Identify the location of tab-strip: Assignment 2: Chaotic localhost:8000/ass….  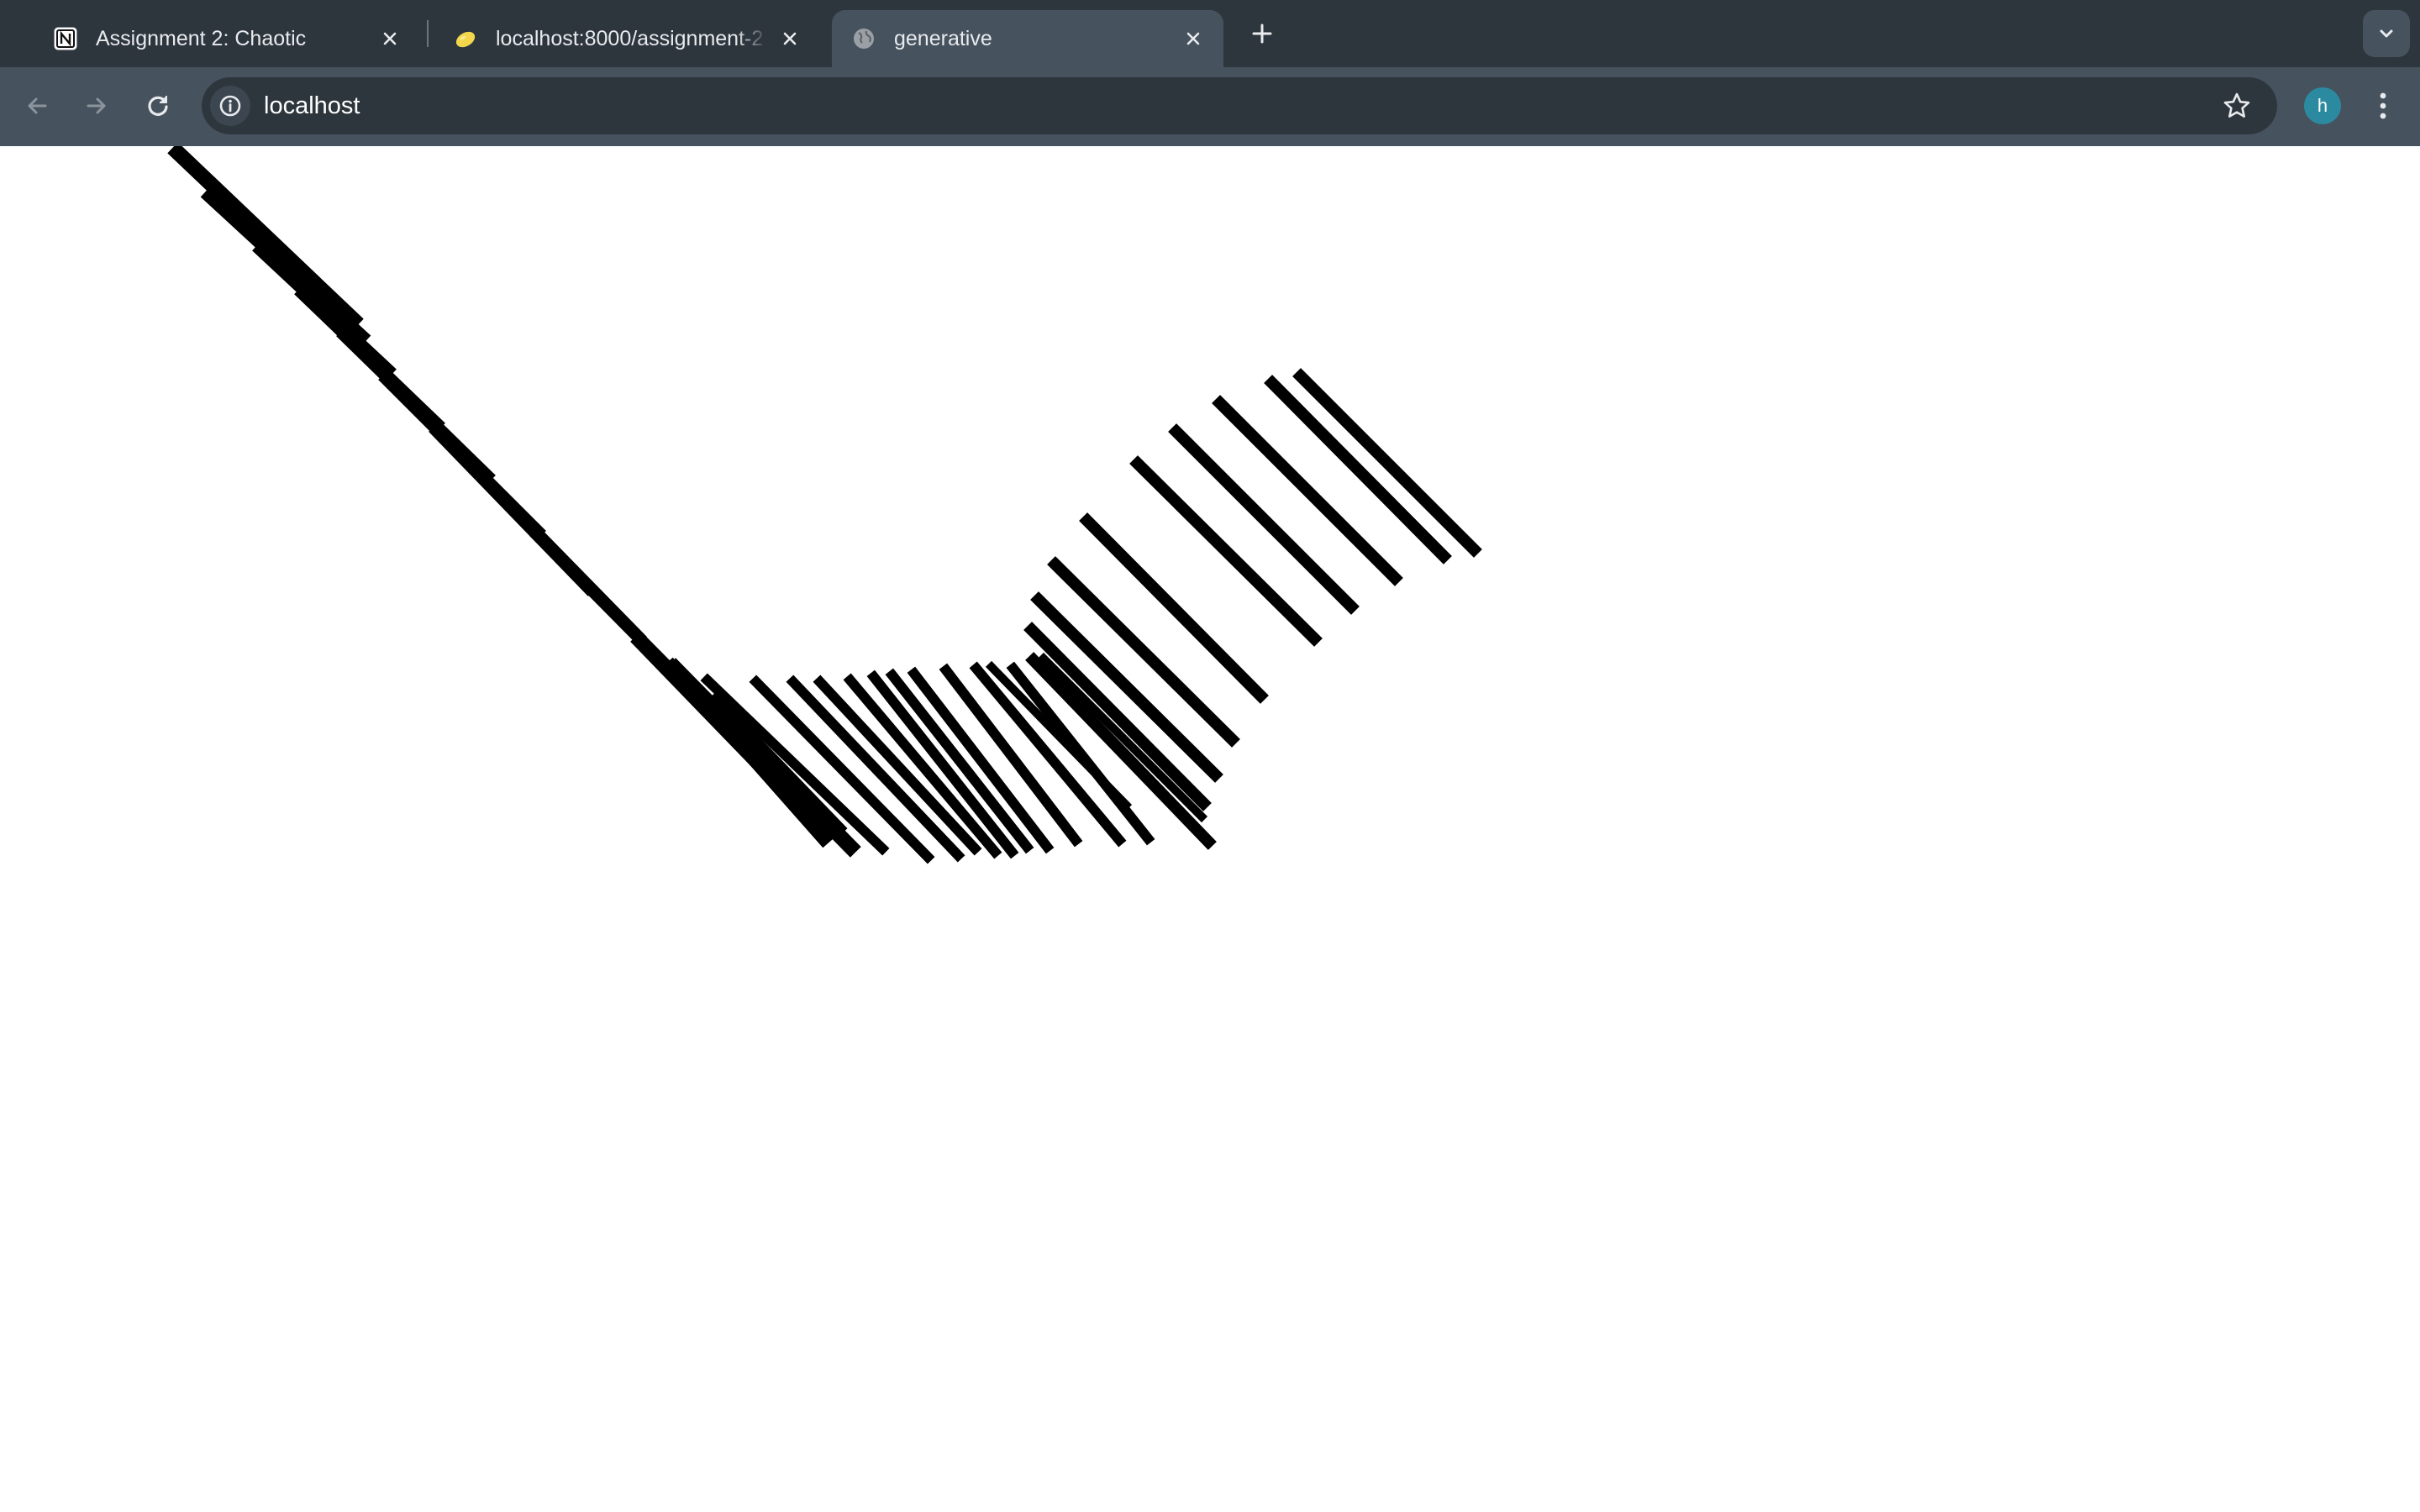
(1210, 33).